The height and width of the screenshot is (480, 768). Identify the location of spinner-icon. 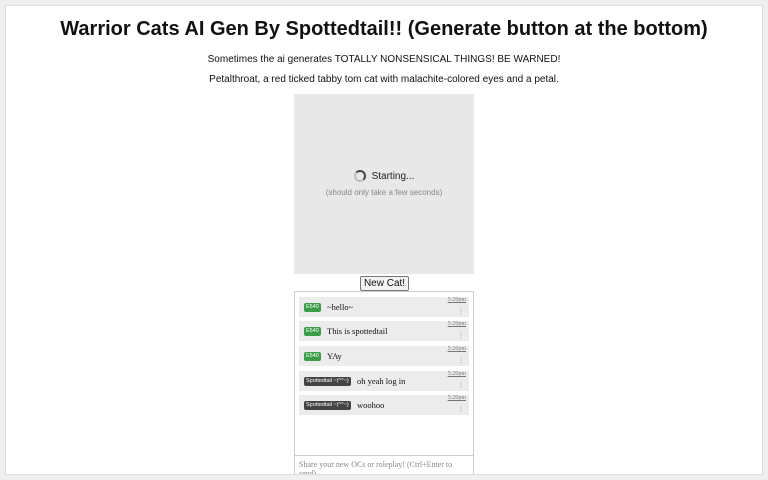
(359, 176).